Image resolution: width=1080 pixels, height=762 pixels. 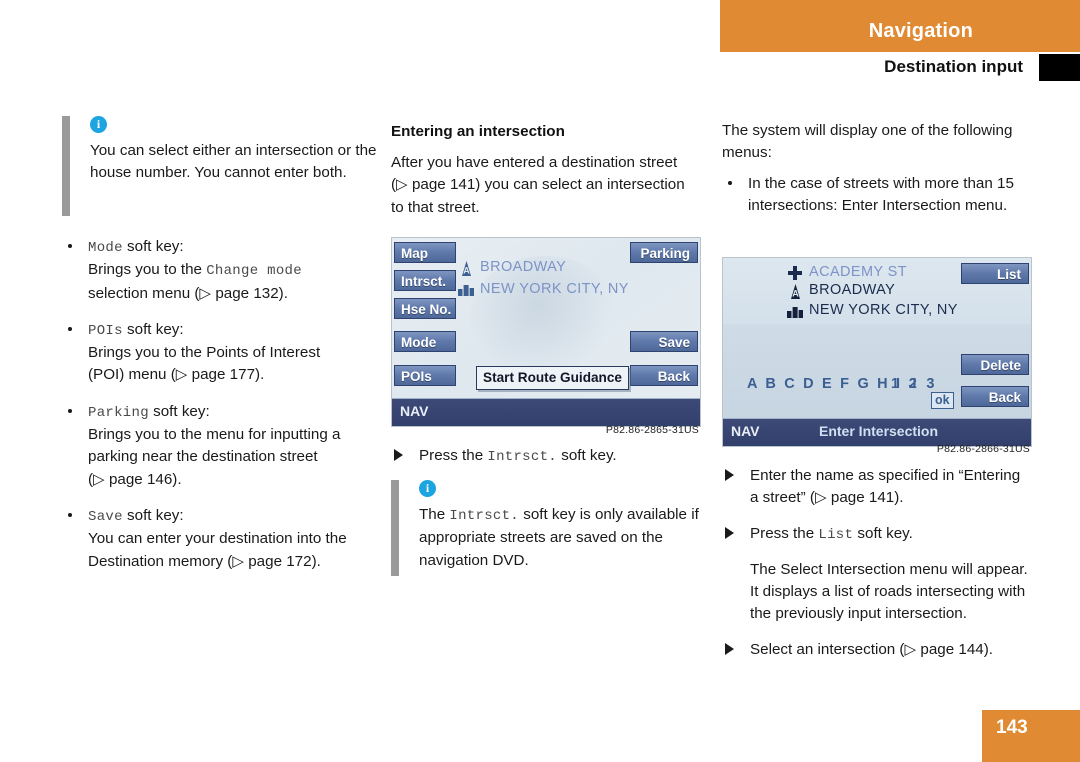 I want to click on softkey-name-parking: Parking, so click(x=118, y=412).